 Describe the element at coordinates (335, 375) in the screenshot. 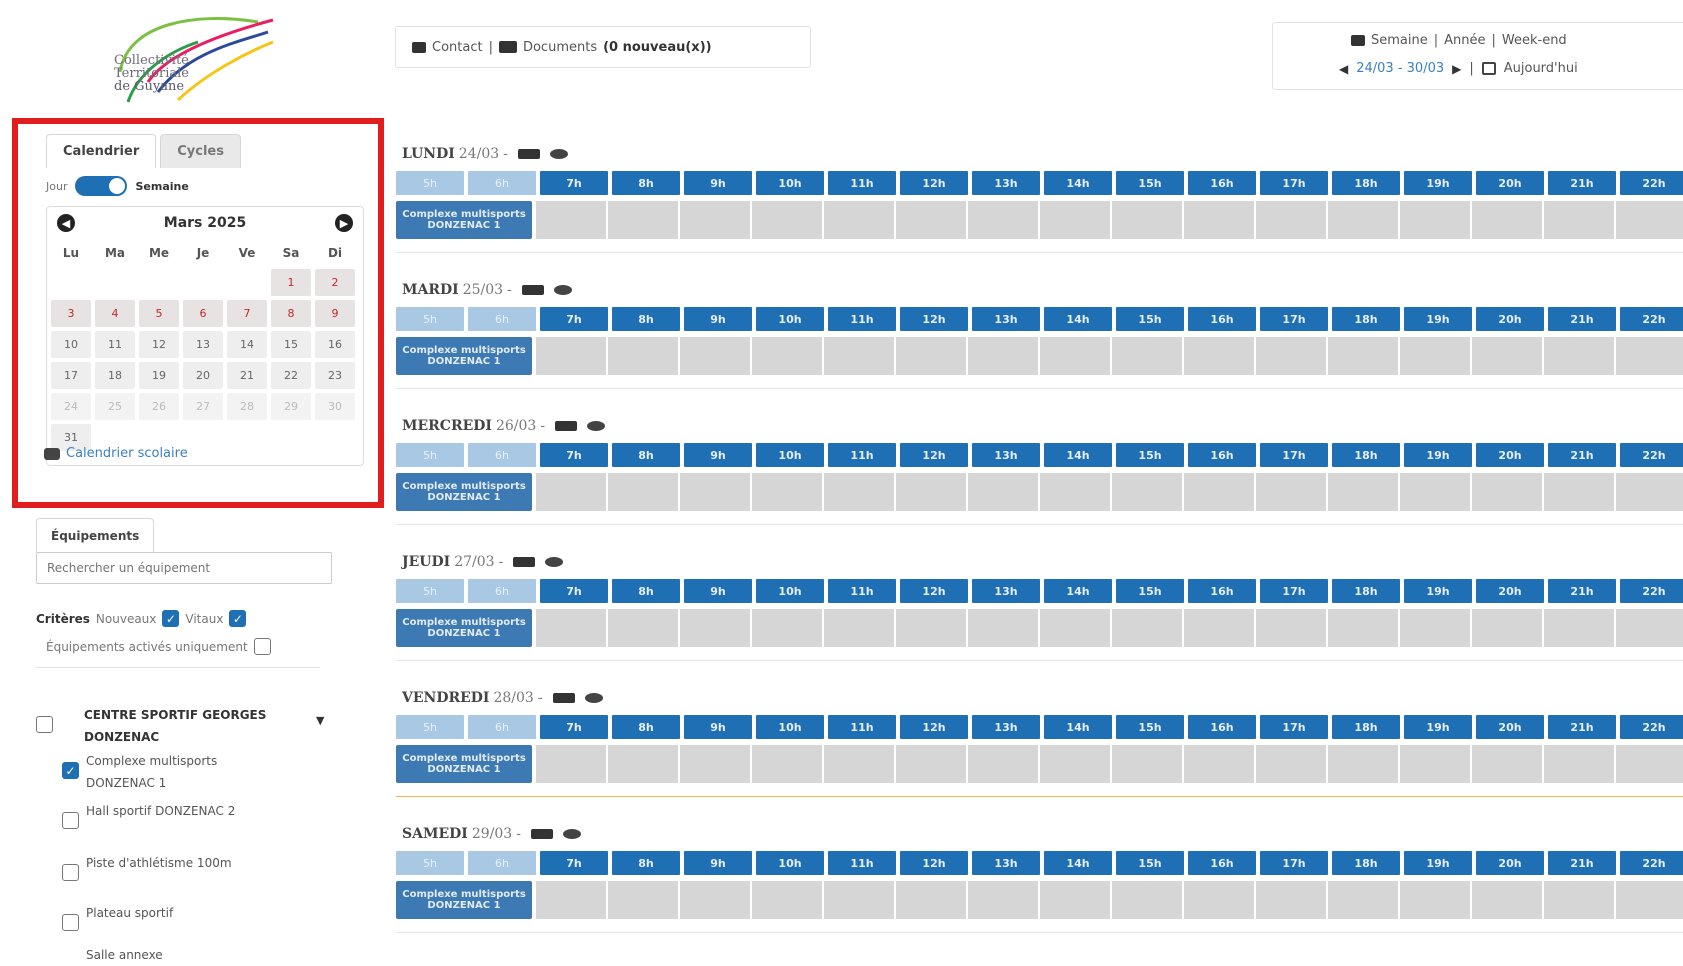

I see `day-cell: 23` at that location.